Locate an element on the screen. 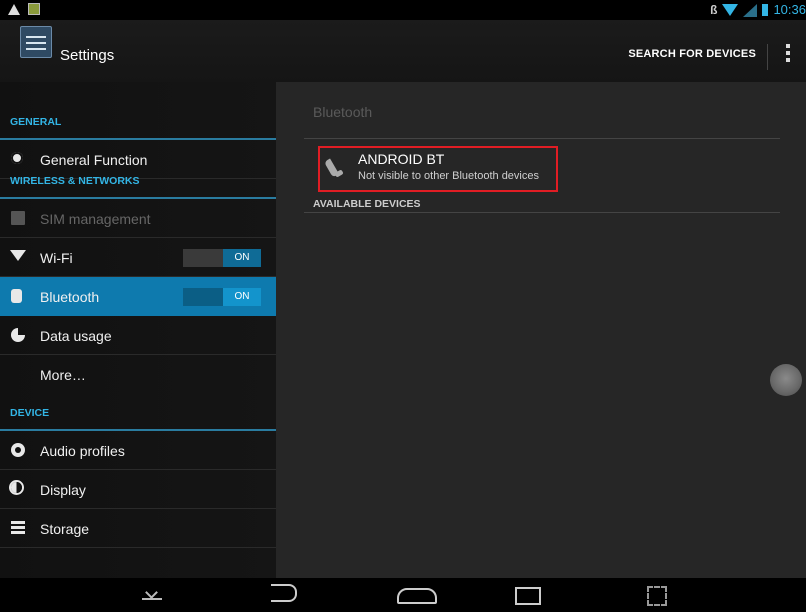 The height and width of the screenshot is (612, 806). pane-title: Bluetooth is located at coordinates (343, 112).